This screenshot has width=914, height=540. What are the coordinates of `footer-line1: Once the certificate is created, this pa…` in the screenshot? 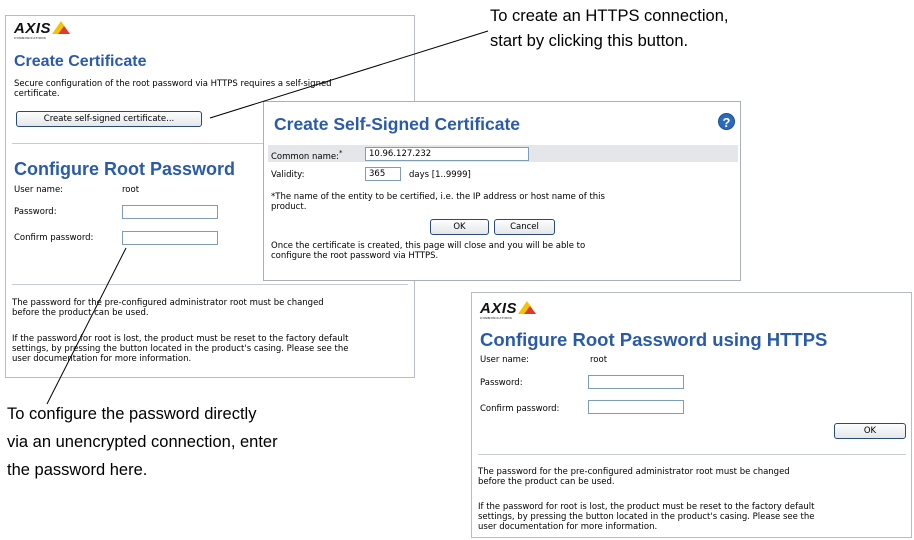 It's located at (428, 246).